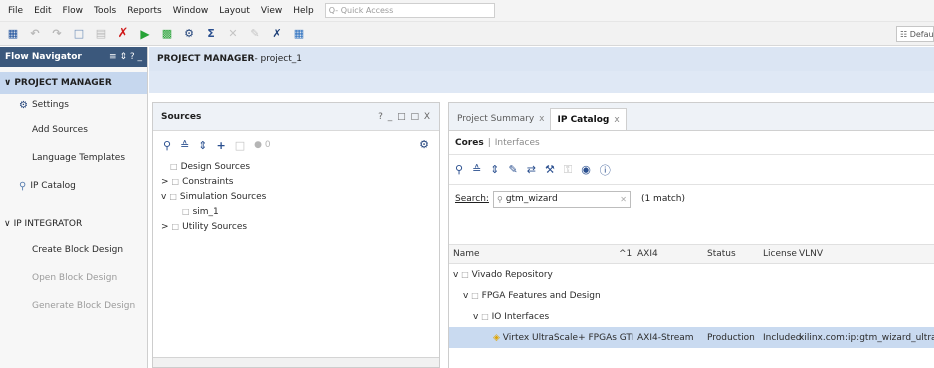 The image size is (934, 368). I want to click on menu-view: View, so click(271, 11).